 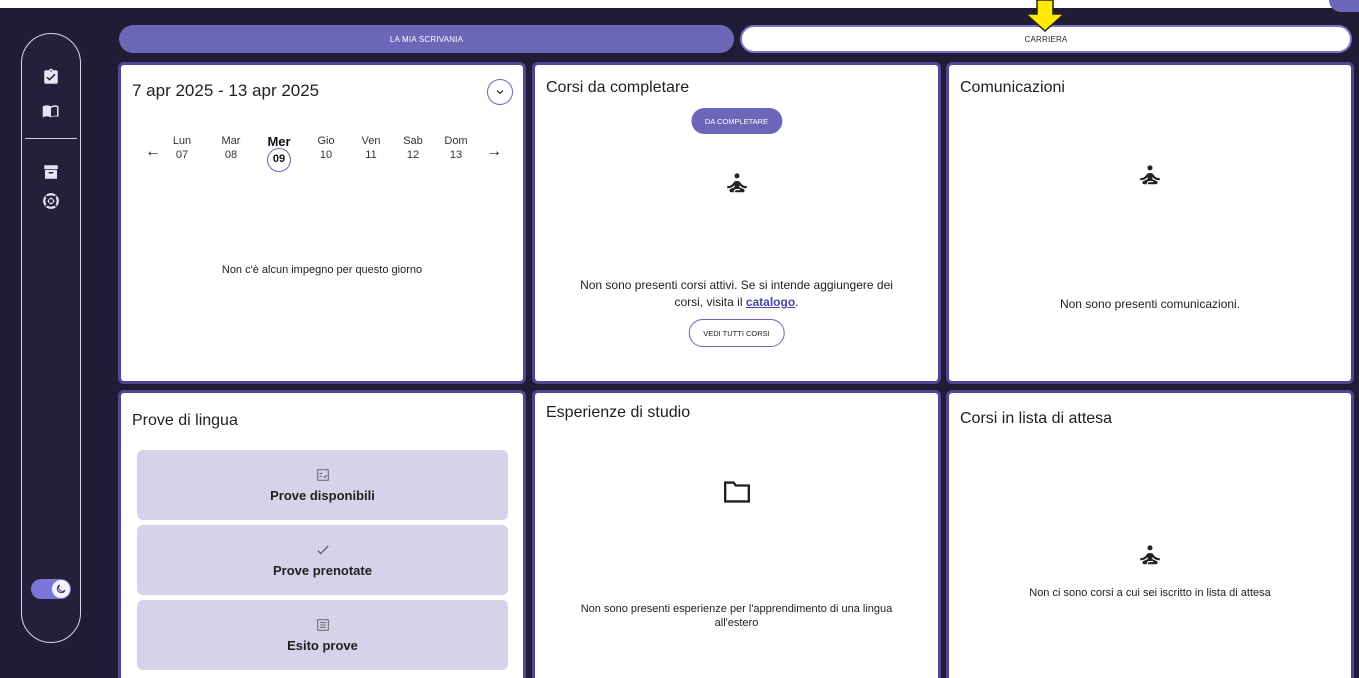 What do you see at coordinates (322, 485) in the screenshot?
I see `prove-disponibili-item: Prove disponibili` at bounding box center [322, 485].